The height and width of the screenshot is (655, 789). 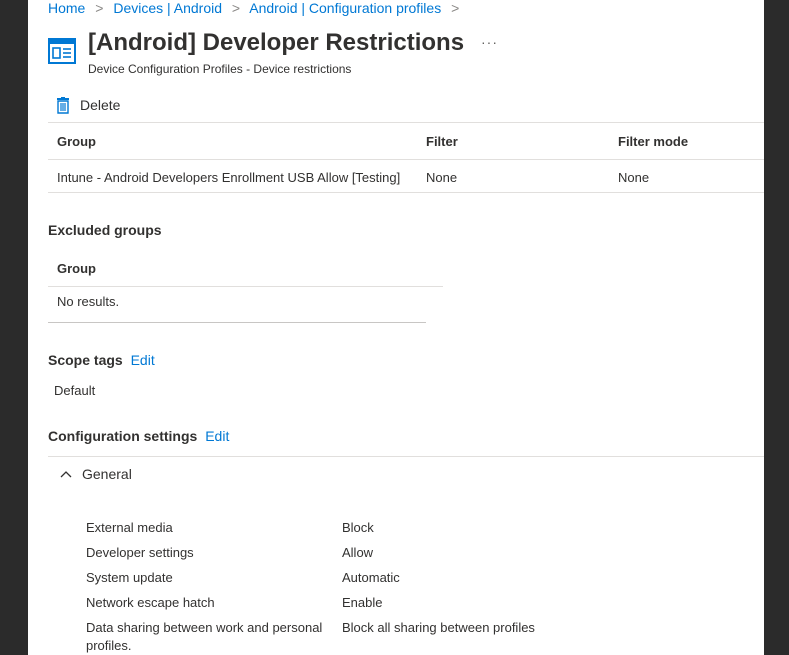 What do you see at coordinates (85, 360) in the screenshot?
I see `scope-tags-label: Scope tags` at bounding box center [85, 360].